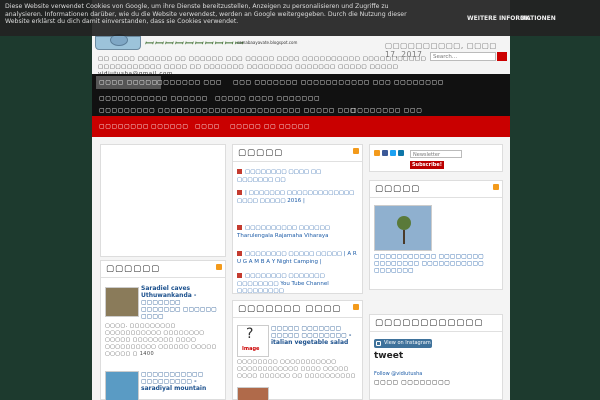 This screenshot has height=400, width=600. I want to click on nav-item: ▢▢▢▢▢▢▢▢, so click(124, 126).